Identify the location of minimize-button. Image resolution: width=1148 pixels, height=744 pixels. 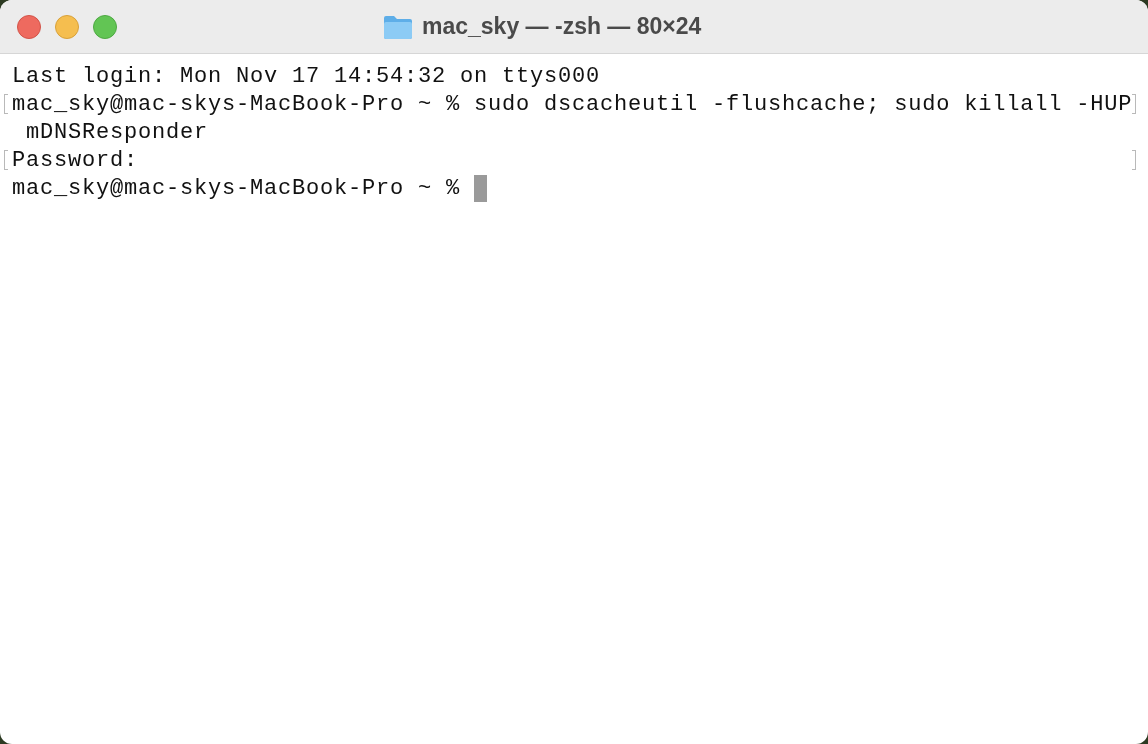
(67, 26).